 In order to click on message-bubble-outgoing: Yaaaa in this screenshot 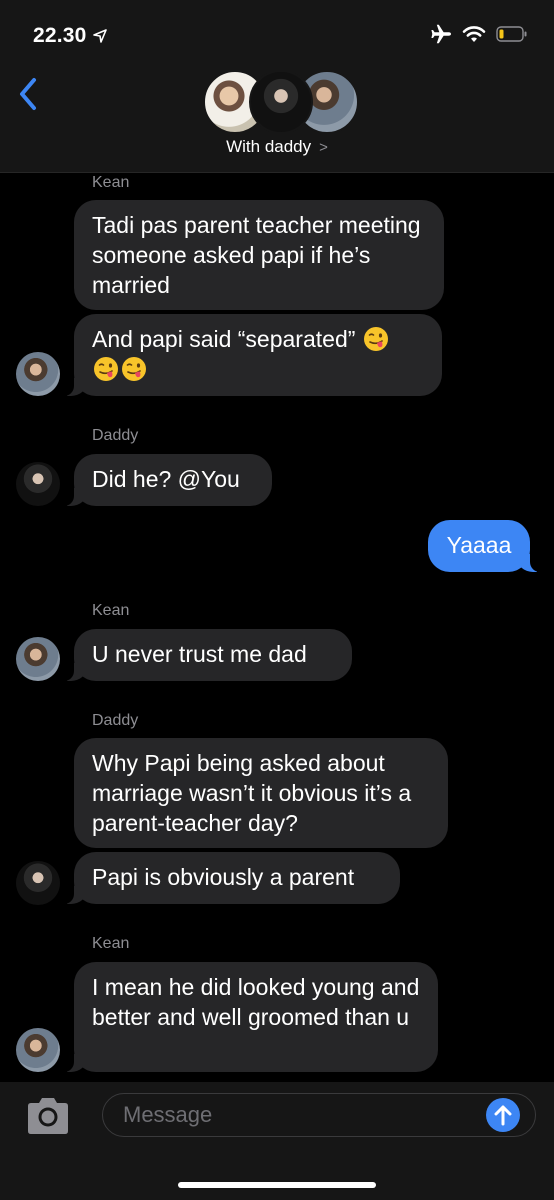, I will do `click(485, 546)`.